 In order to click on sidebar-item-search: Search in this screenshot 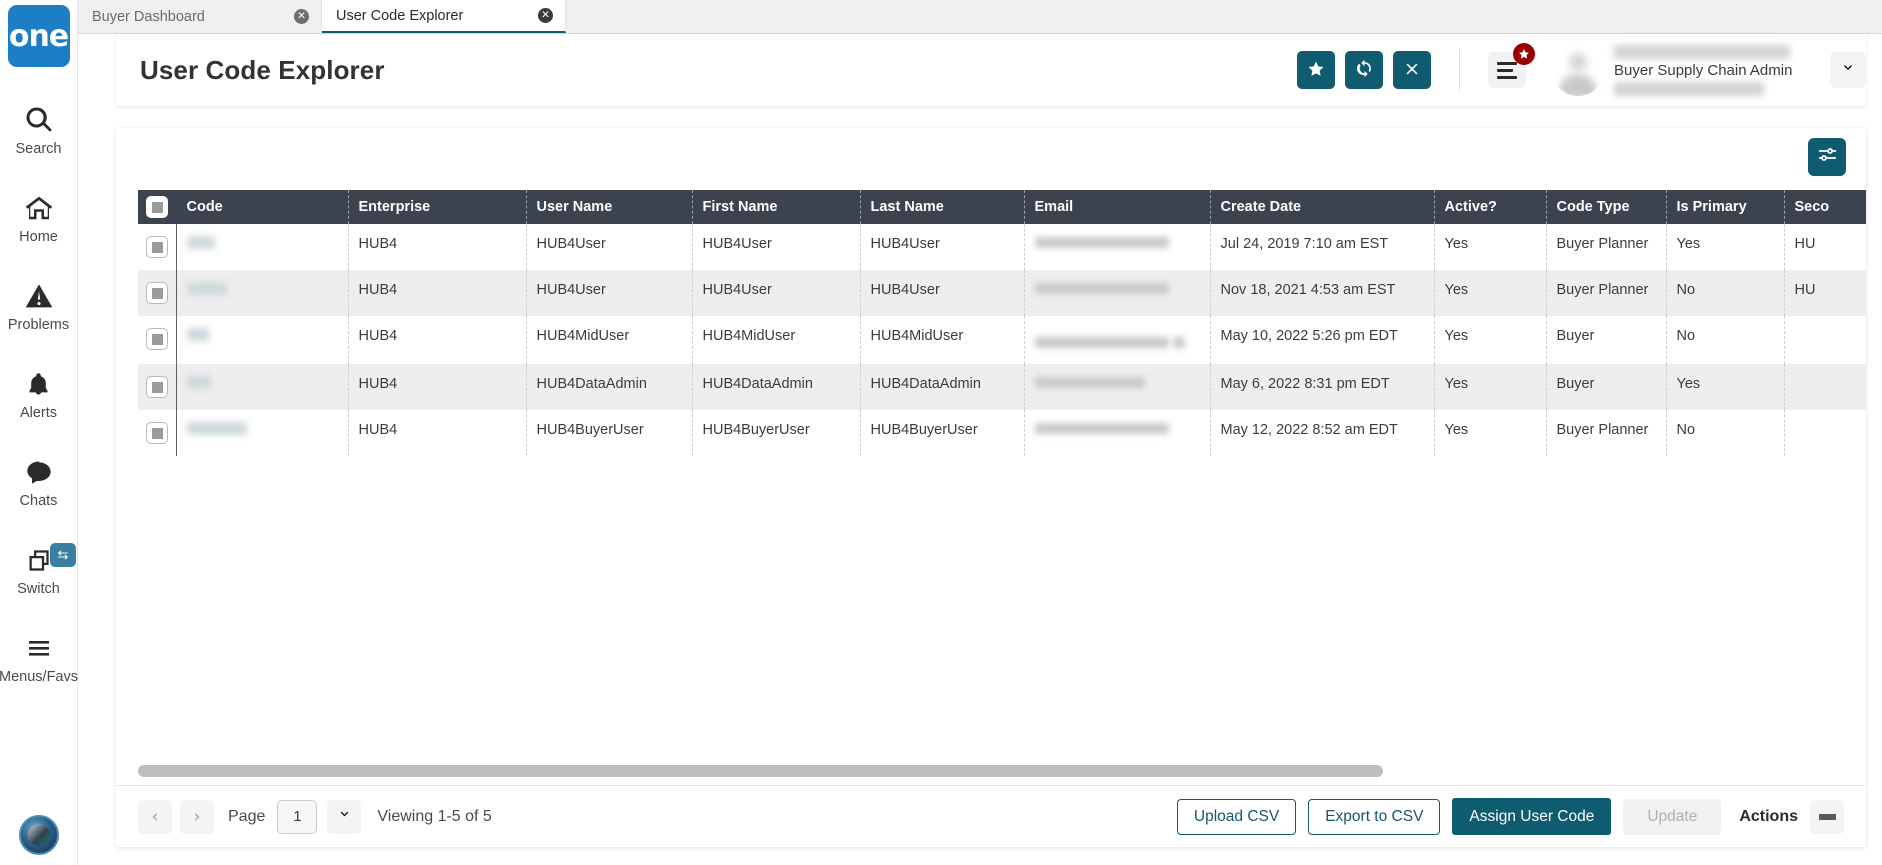, I will do `click(38, 129)`.